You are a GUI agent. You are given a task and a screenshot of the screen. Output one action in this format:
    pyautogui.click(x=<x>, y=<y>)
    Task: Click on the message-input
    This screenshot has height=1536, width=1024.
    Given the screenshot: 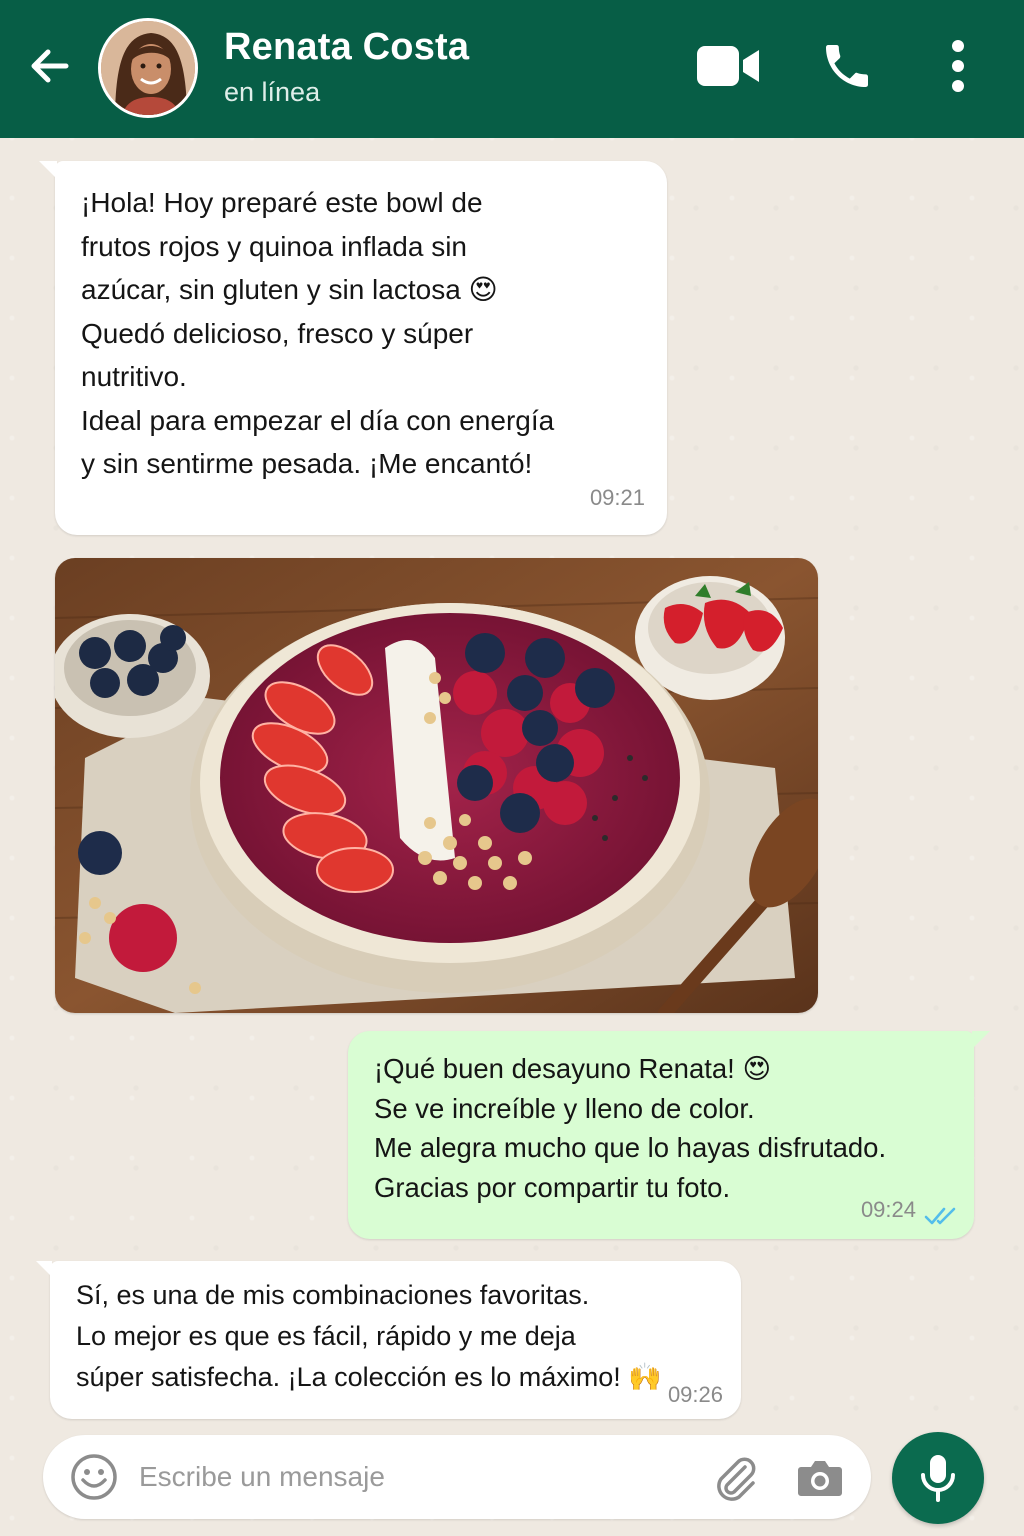 What is the action you would take?
    pyautogui.click(x=419, y=1477)
    